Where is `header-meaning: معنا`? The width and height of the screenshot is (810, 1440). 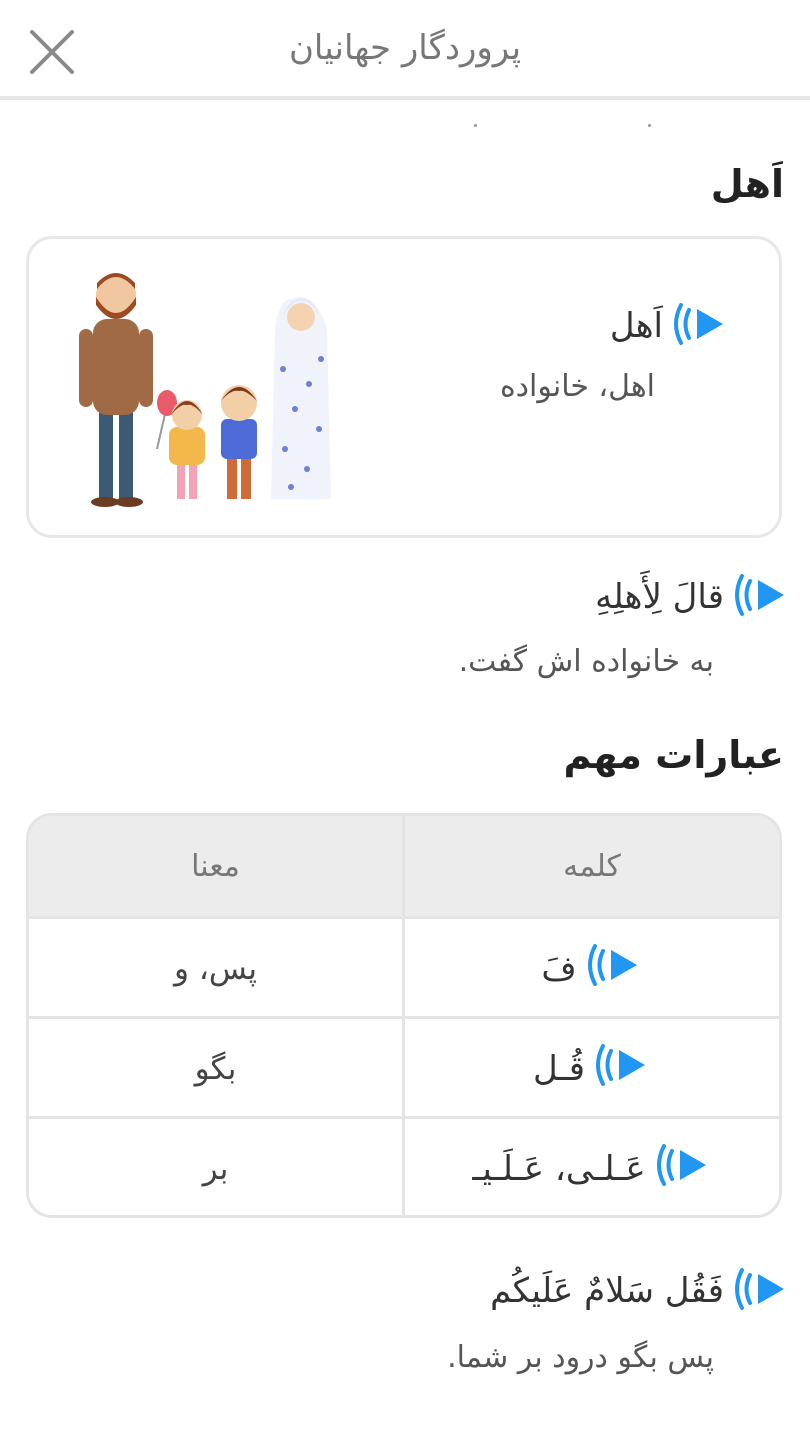 header-meaning: معنا is located at coordinates (215, 866).